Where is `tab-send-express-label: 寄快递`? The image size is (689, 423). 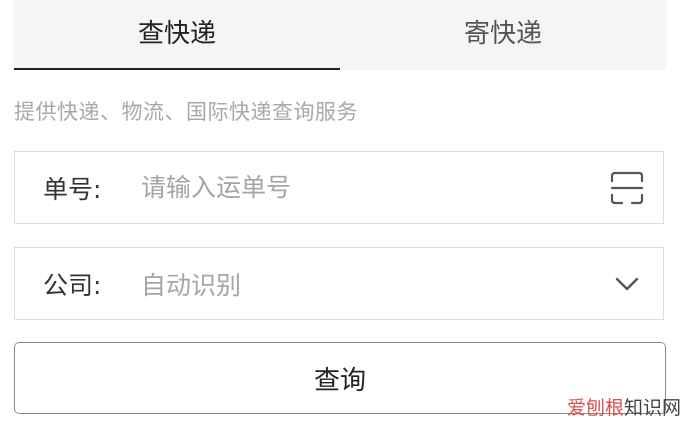 tab-send-express-label: 寄快递 is located at coordinates (502, 33).